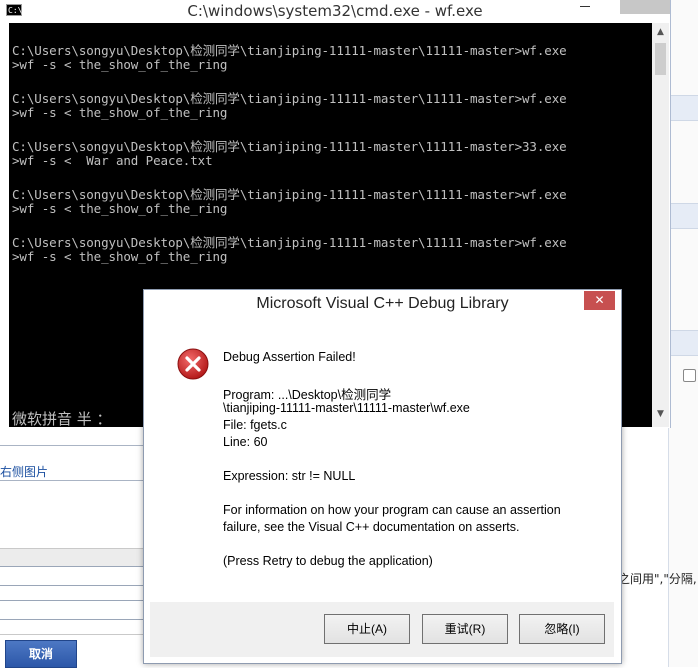  What do you see at coordinates (465, 629) in the screenshot?
I see `retry-button: 重试(R)` at bounding box center [465, 629].